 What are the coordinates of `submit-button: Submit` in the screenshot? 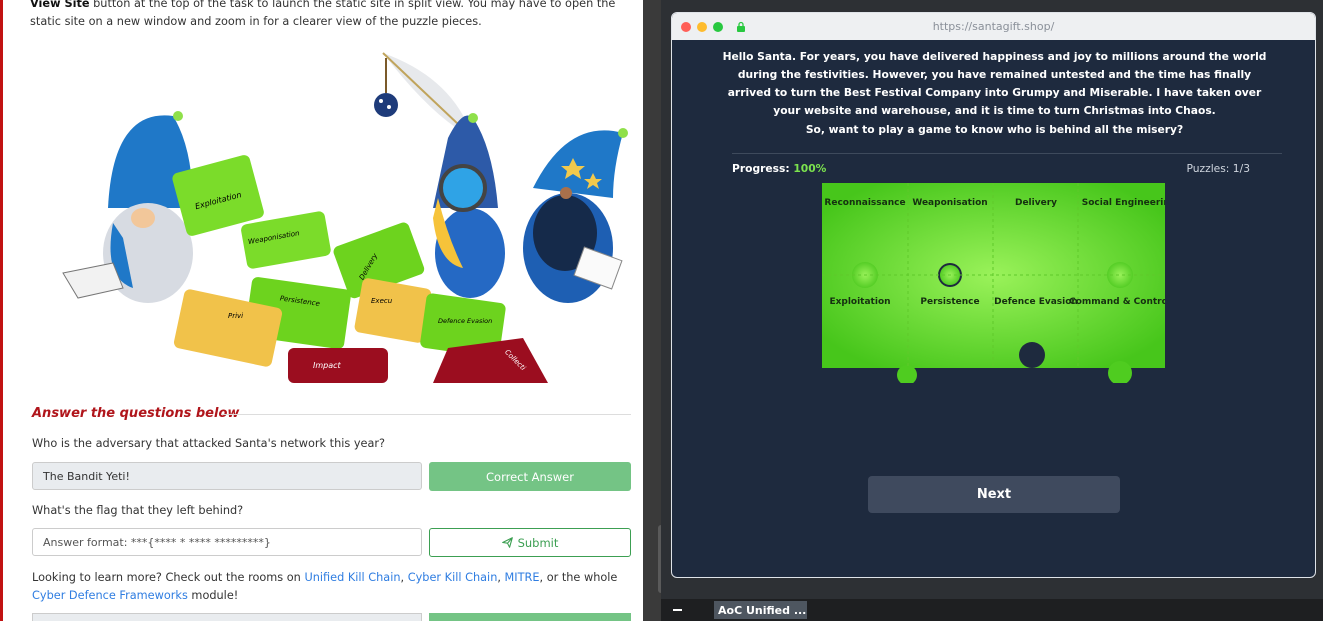 It's located at (530, 542).